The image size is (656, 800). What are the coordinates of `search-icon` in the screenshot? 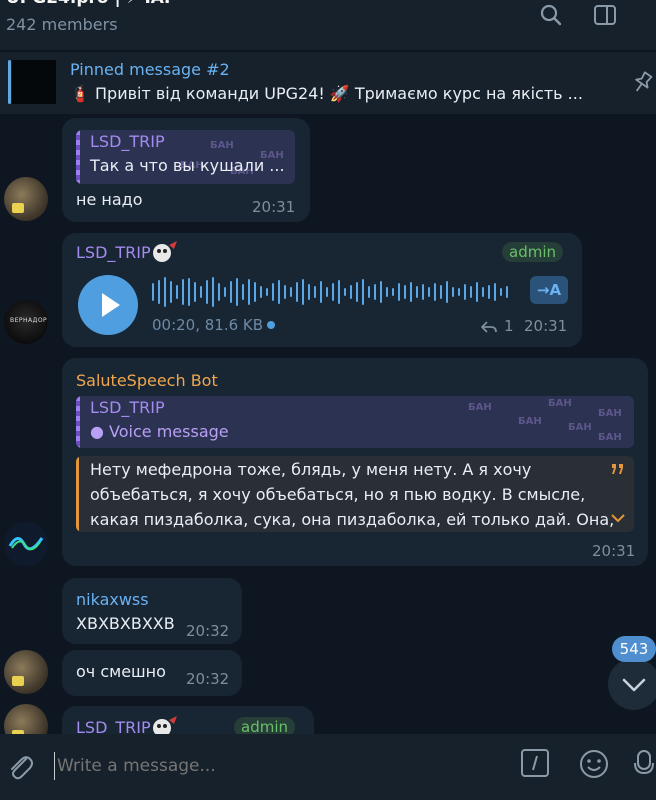 It's located at (551, 15).